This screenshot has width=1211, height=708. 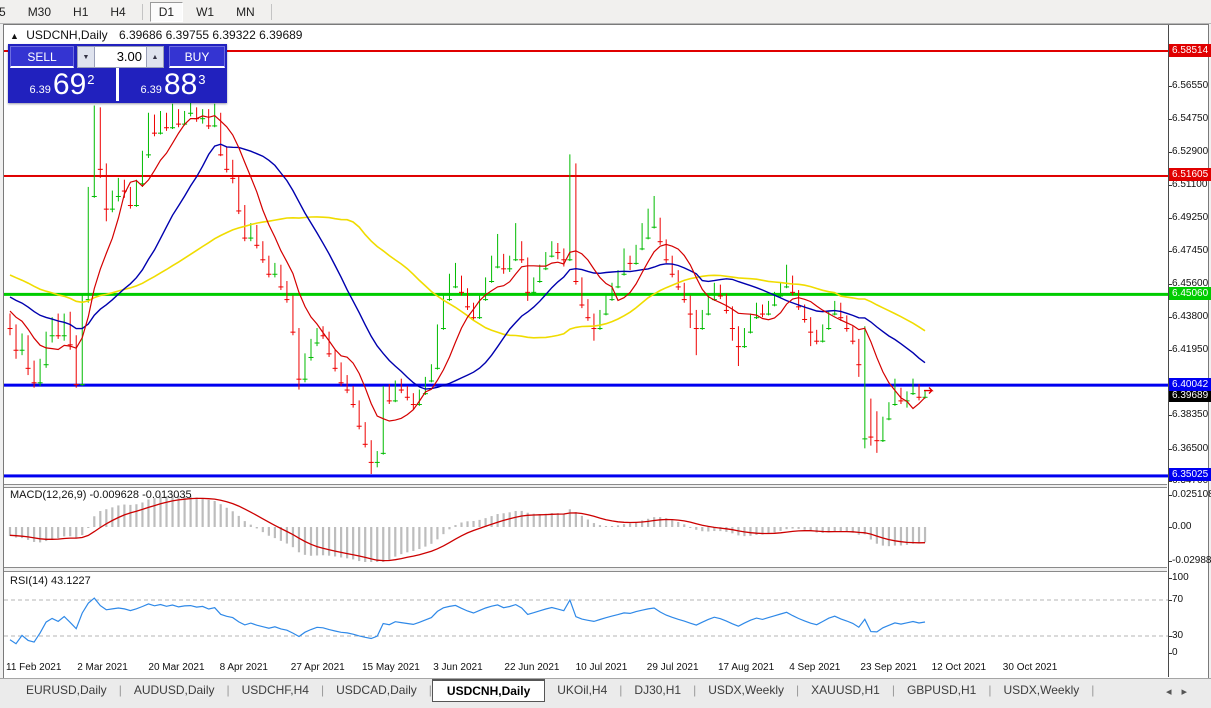 What do you see at coordinates (197, 57) in the screenshot?
I see `buy-button: BUY` at bounding box center [197, 57].